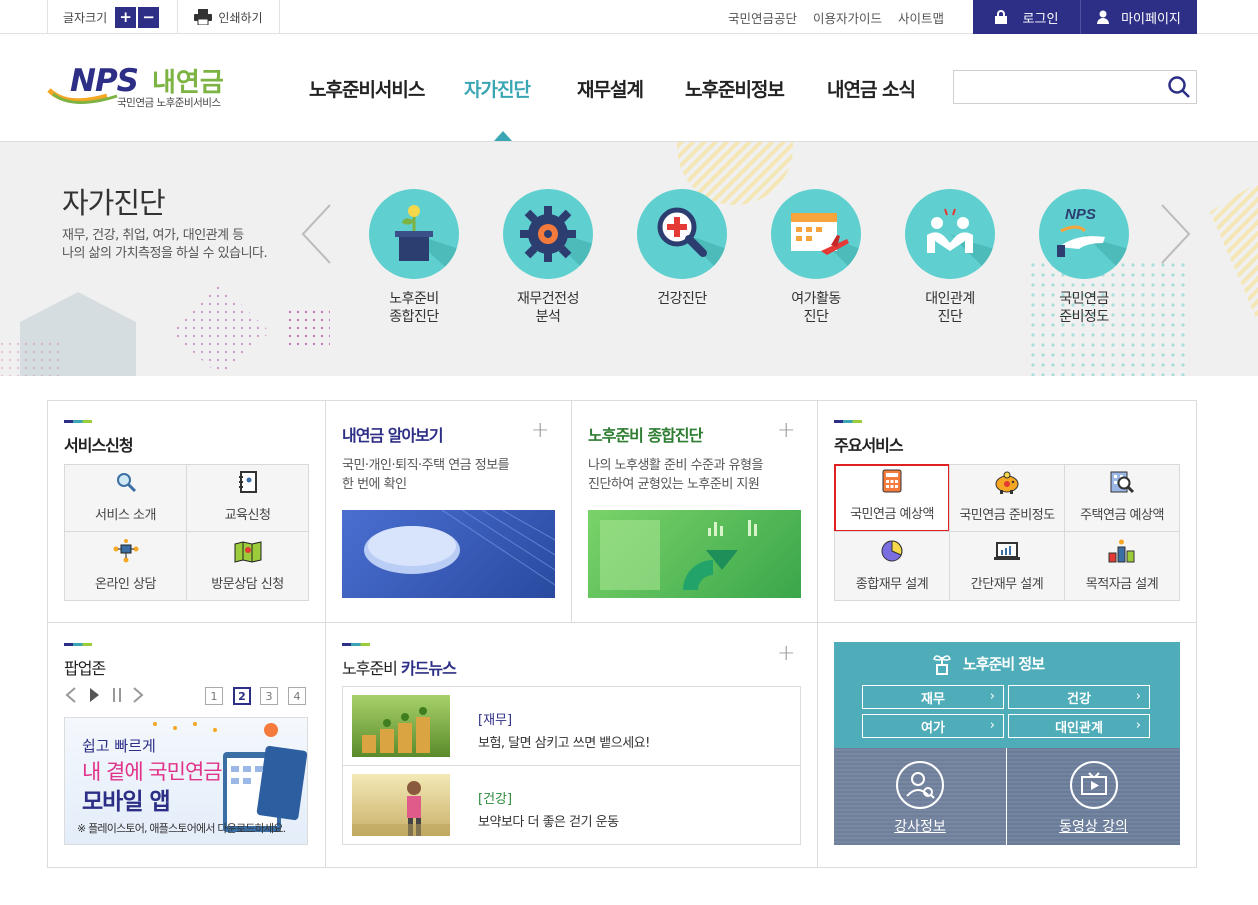 This screenshot has height=905, width=1258. I want to click on diag-pension-button: NPS, so click(1084, 234).